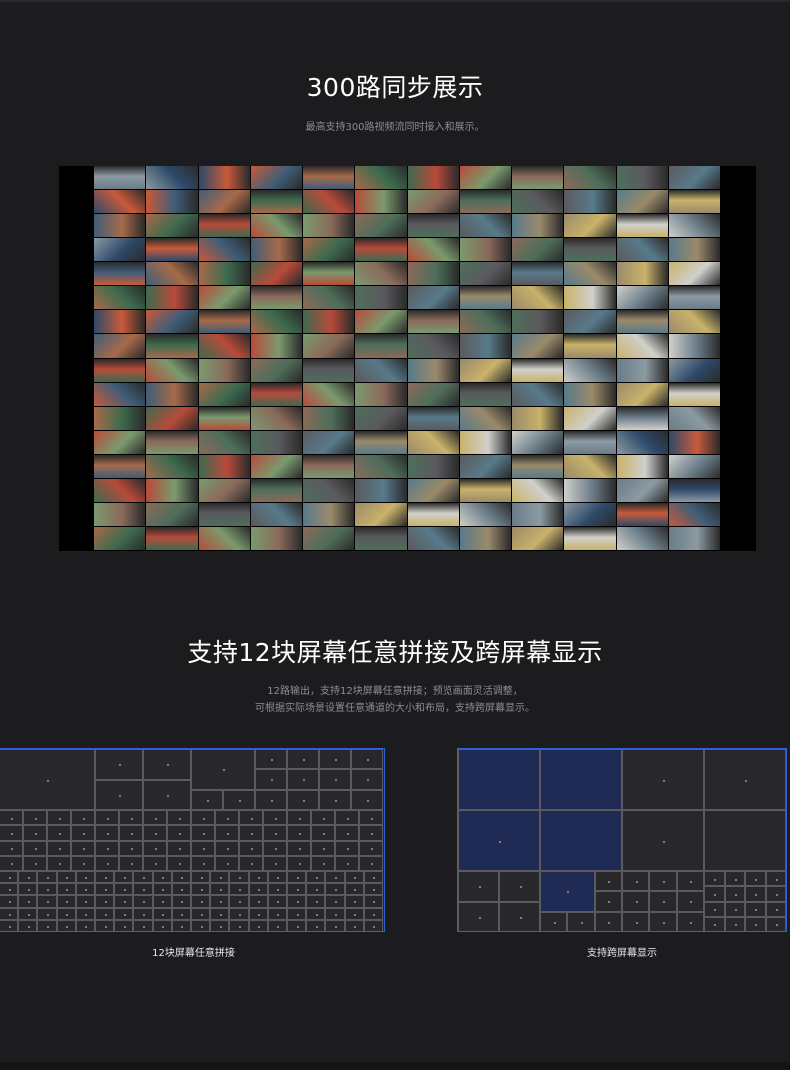  What do you see at coordinates (395, 708) in the screenshot?
I see `section-subtitle-line-2: 可根据实际场景设置任意通道的大小和布局，支持跨屏幕显示。` at bounding box center [395, 708].